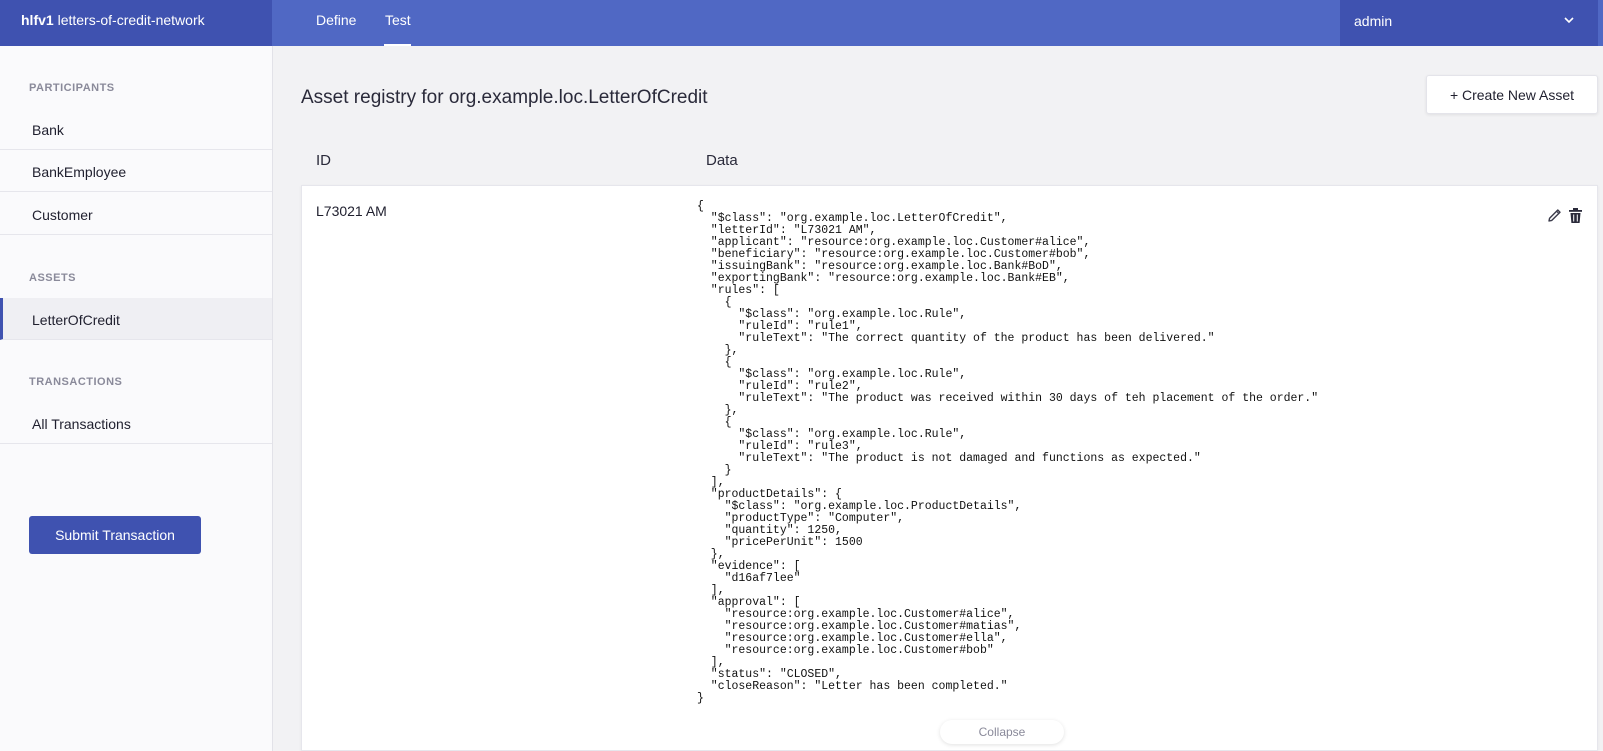 This screenshot has height=751, width=1603. I want to click on assets-heading: ASSETS, so click(53, 278).